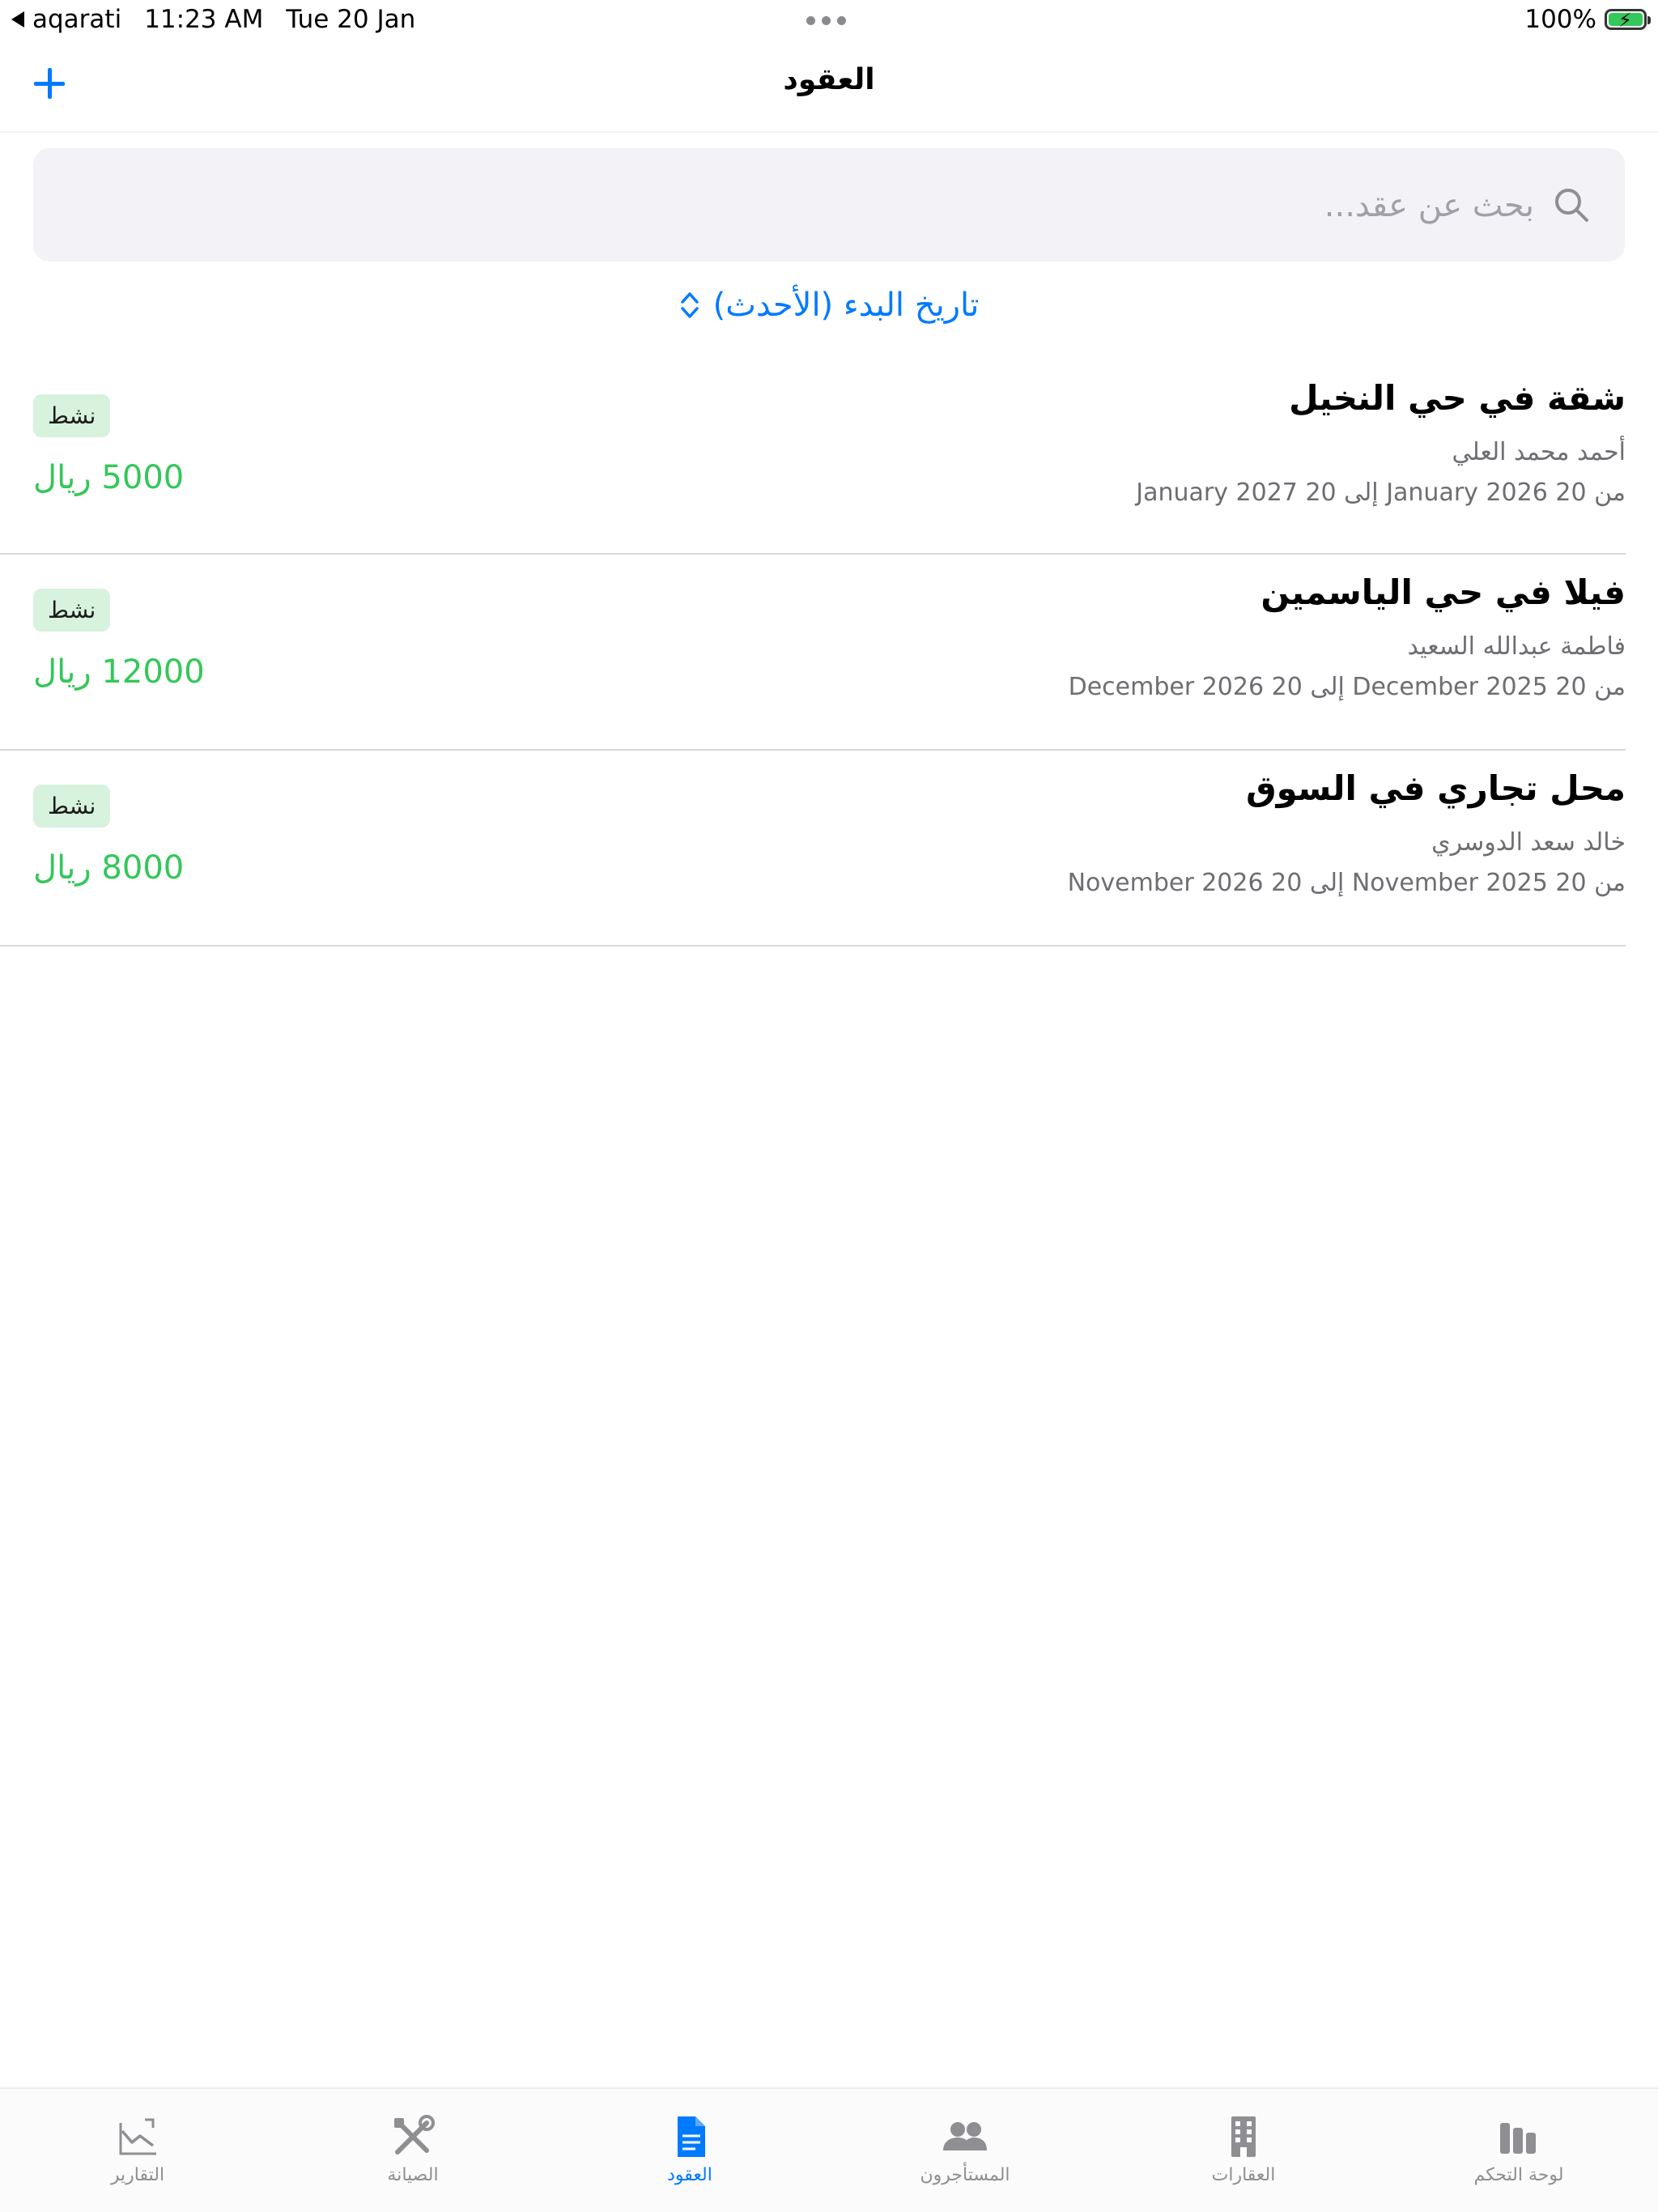 The width and height of the screenshot is (1658, 2212). Describe the element at coordinates (109, 868) in the screenshot. I see `contract-amount: 8000 ريال` at that location.